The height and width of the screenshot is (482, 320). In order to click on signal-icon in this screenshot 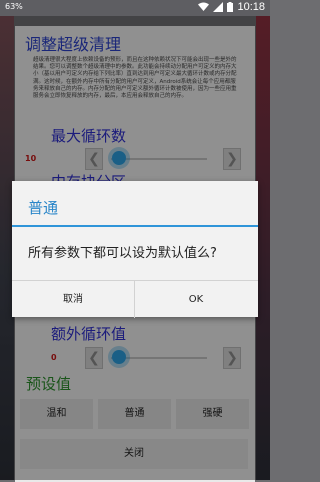, I will do `click(218, 7)`.